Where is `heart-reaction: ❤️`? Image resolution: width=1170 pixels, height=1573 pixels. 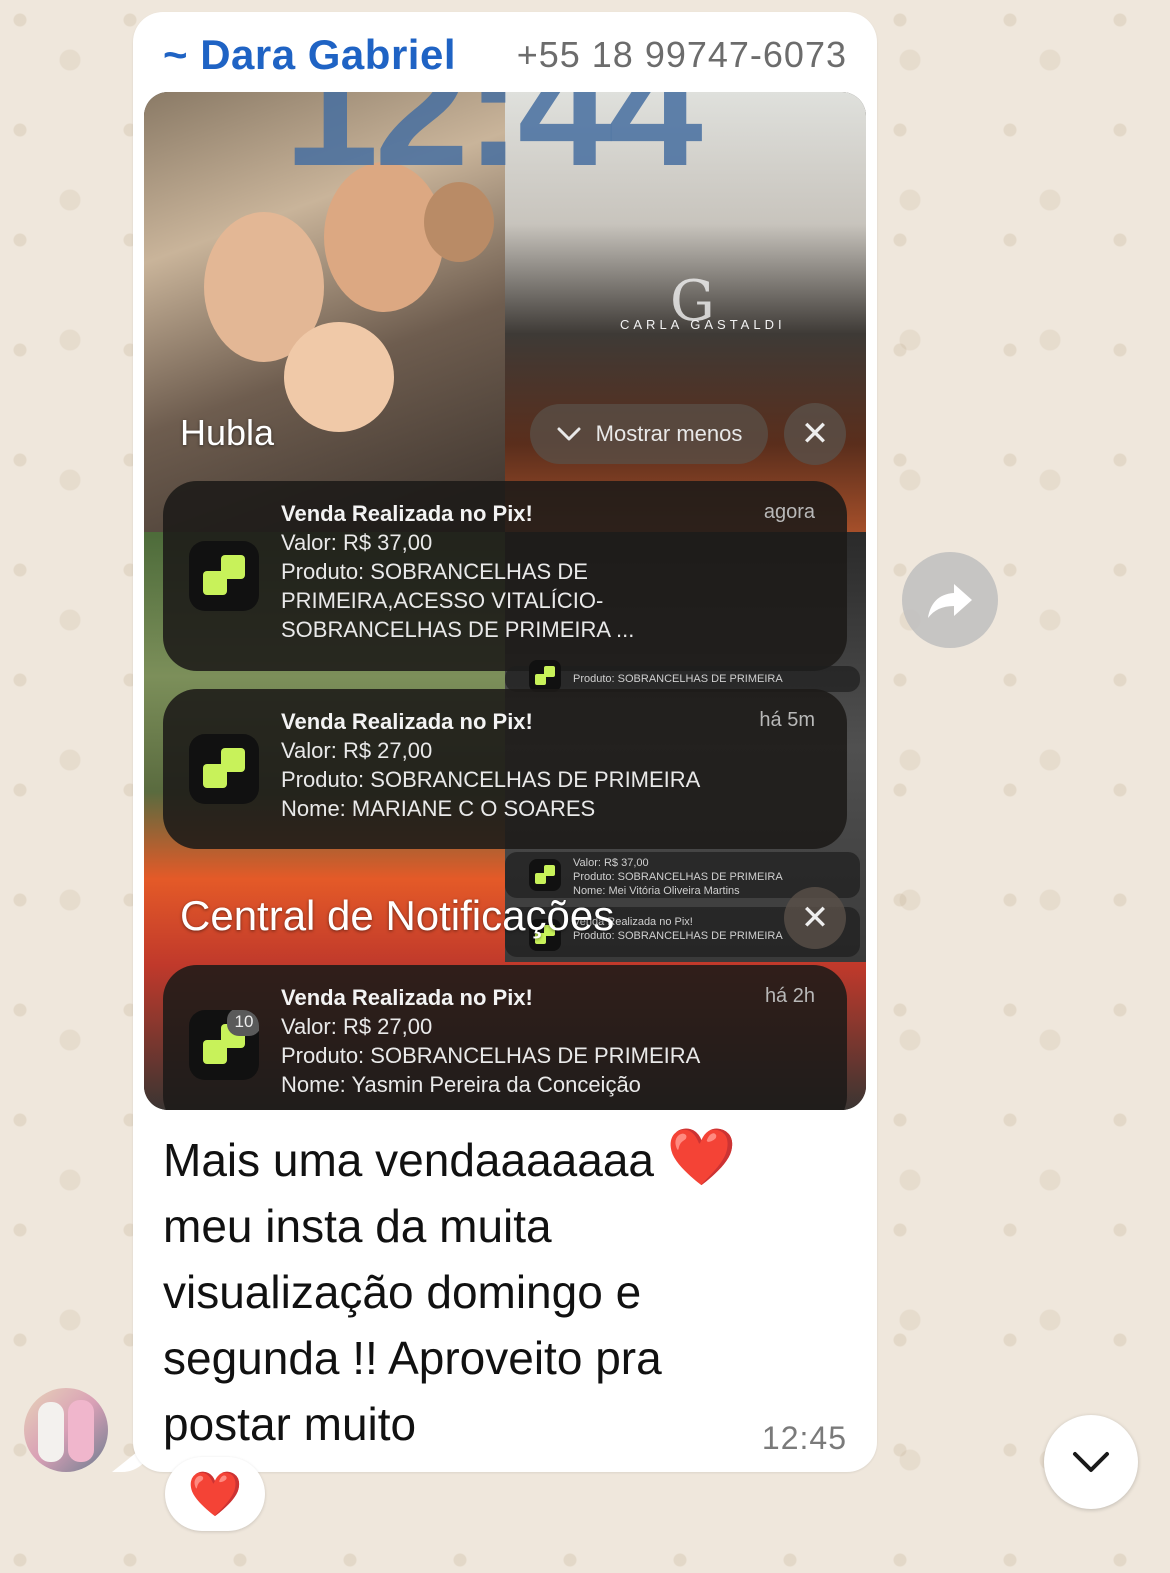 heart-reaction: ❤️ is located at coordinates (215, 1494).